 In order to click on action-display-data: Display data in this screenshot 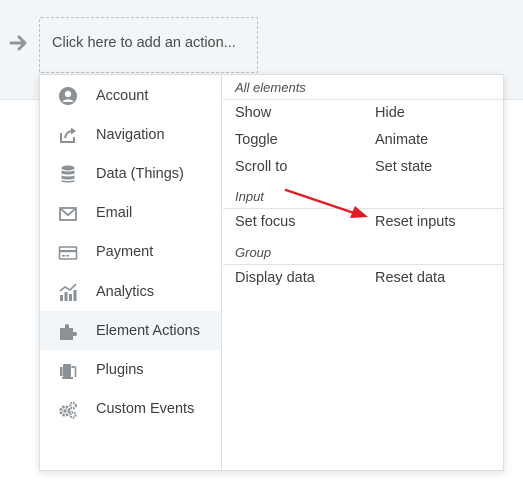, I will do `click(293, 278)`.